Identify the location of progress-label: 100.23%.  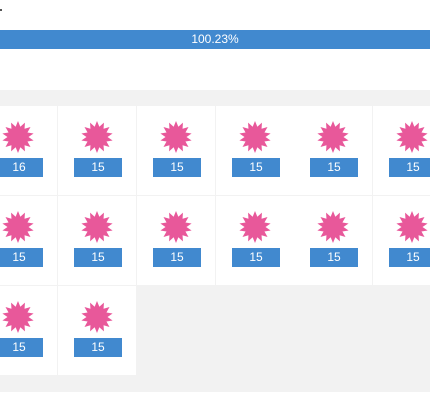
(215, 39).